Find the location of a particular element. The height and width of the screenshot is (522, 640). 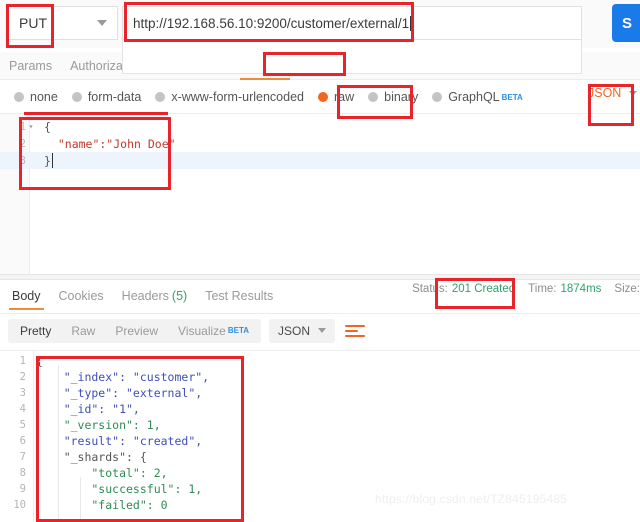

wrap-lines-icon is located at coordinates (356, 331).